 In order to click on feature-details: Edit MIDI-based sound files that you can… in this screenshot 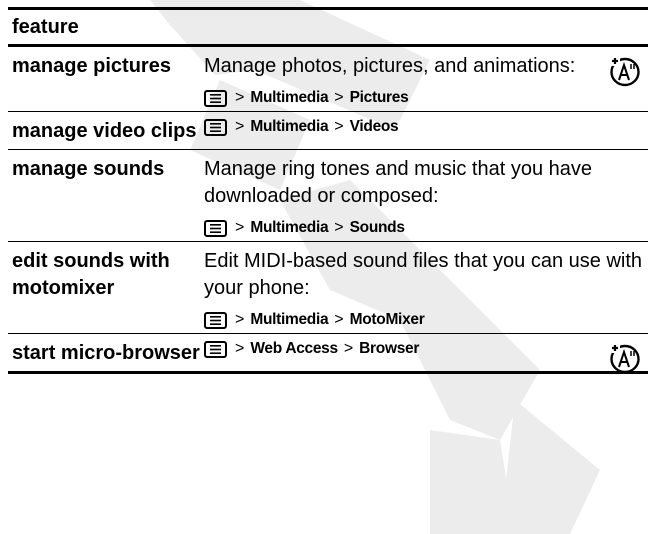, I will do `click(424, 287)`.